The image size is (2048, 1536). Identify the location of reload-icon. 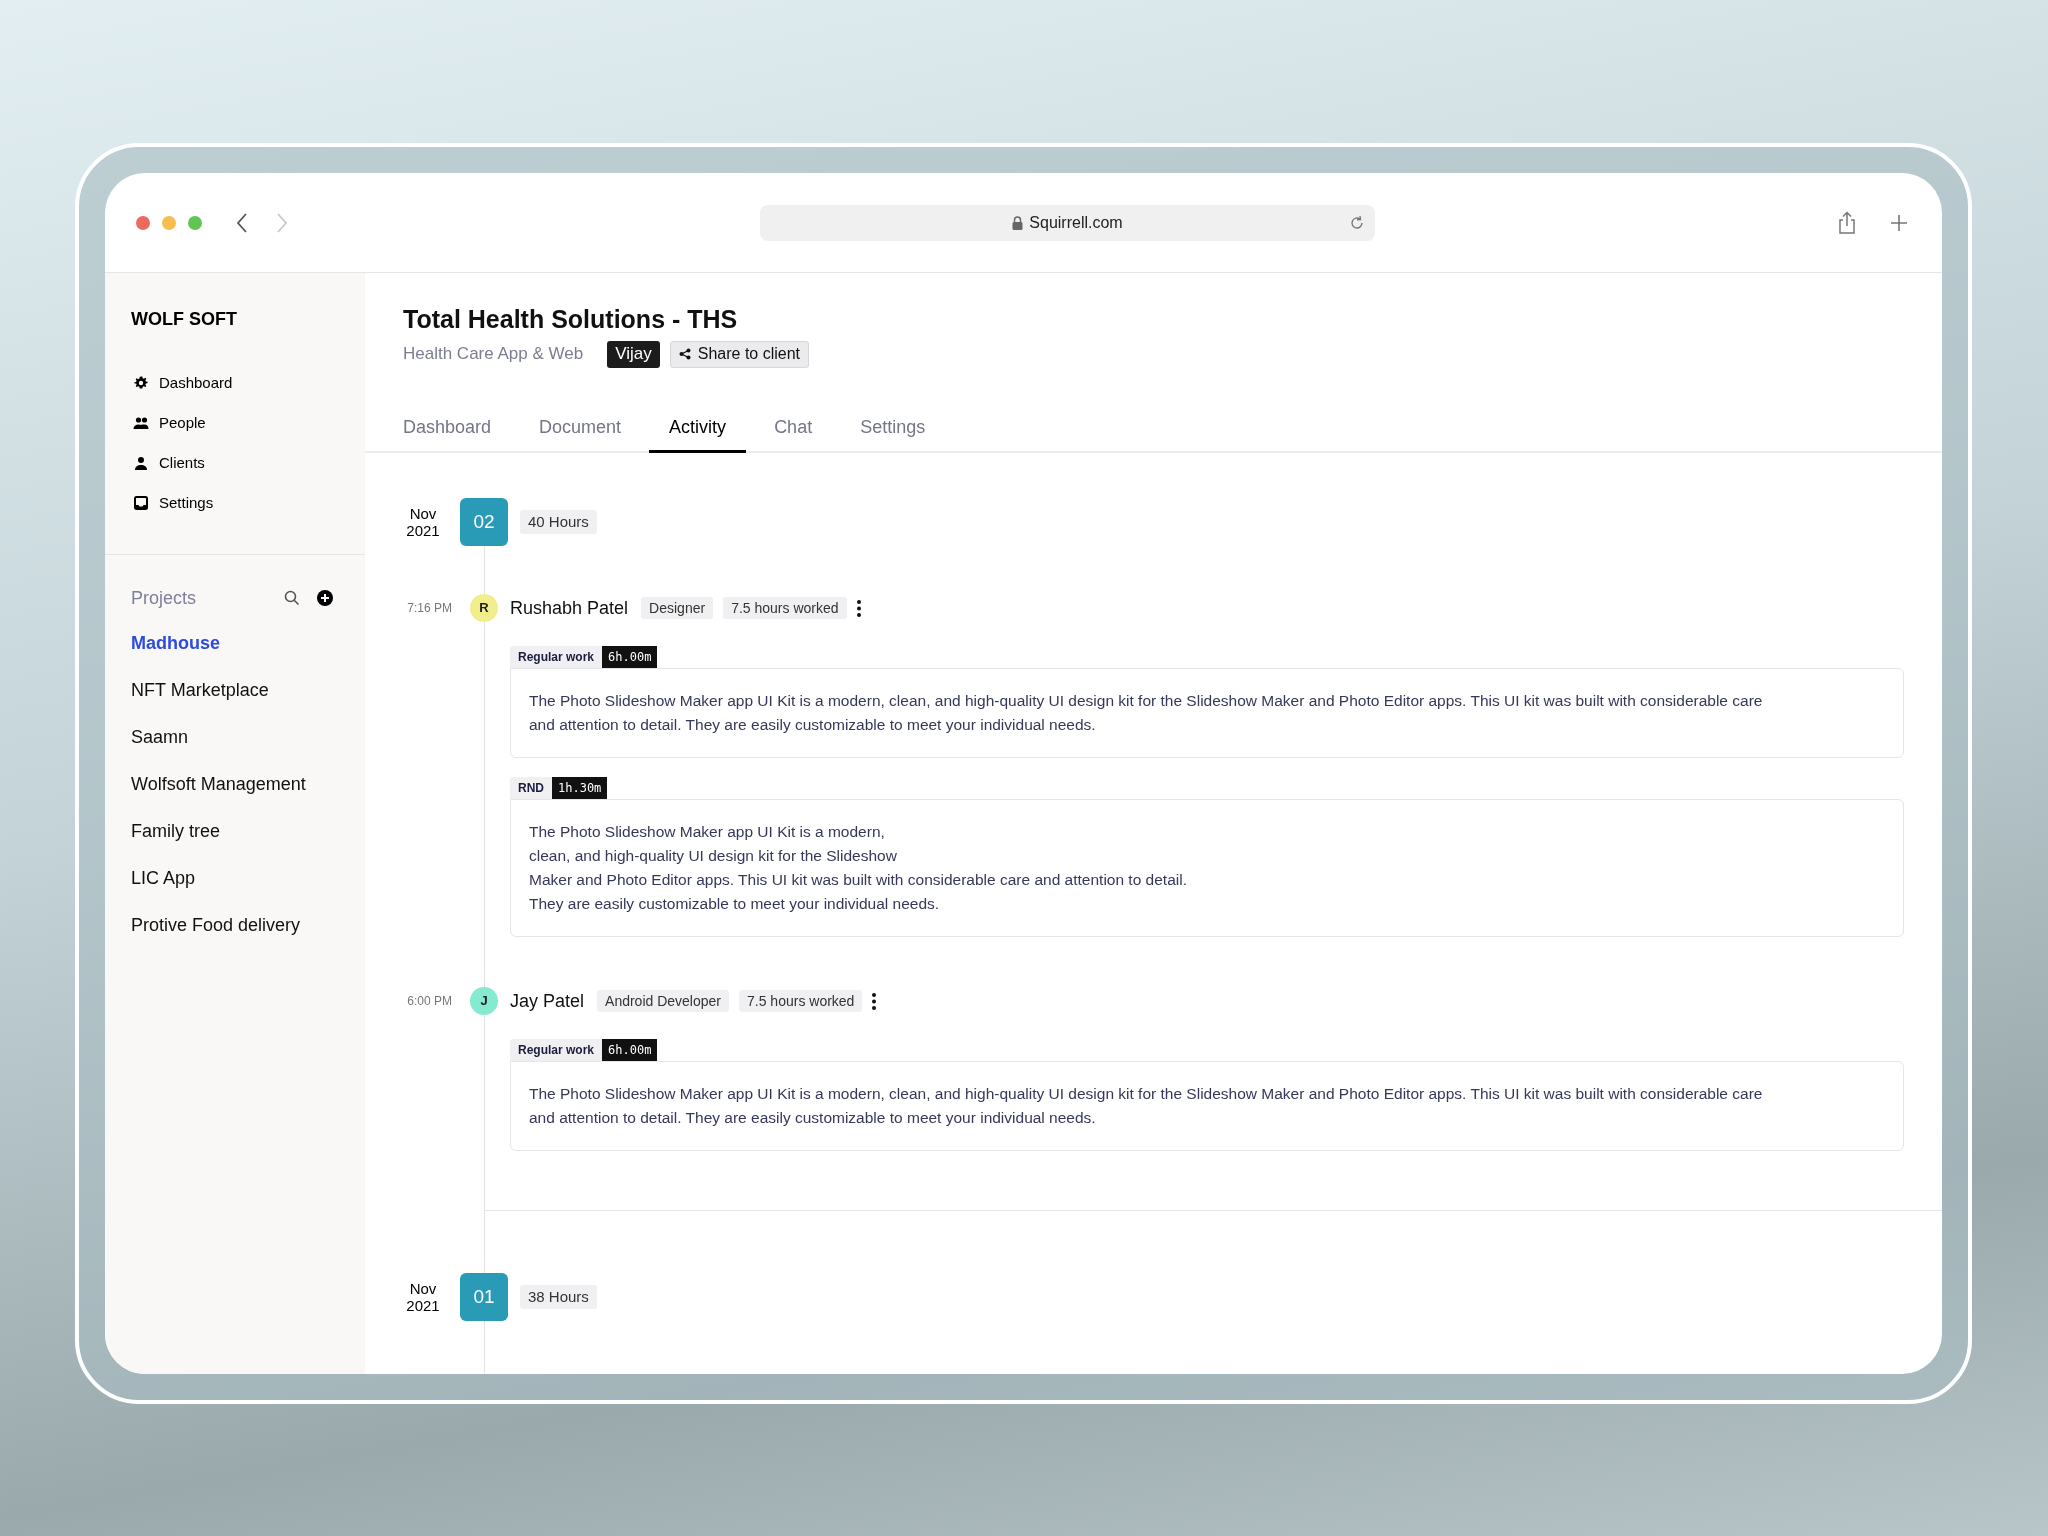
(1357, 223).